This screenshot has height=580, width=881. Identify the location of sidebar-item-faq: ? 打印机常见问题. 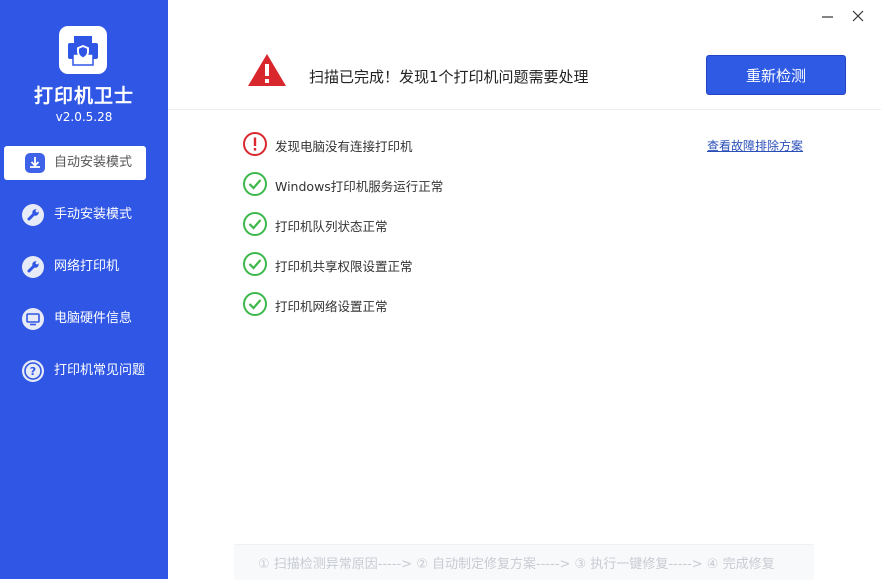
(75, 371).